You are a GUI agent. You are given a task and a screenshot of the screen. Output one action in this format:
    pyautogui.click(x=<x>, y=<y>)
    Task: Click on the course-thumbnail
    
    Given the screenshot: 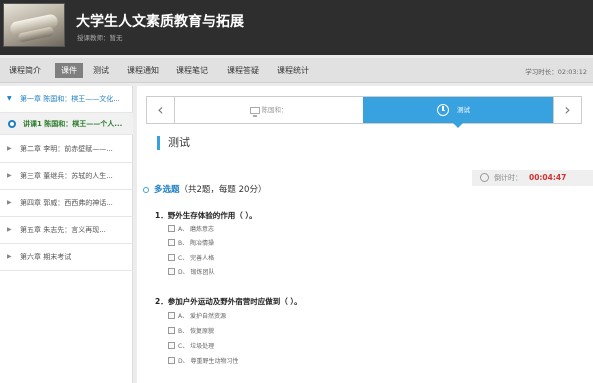 What is the action you would take?
    pyautogui.click(x=34, y=25)
    